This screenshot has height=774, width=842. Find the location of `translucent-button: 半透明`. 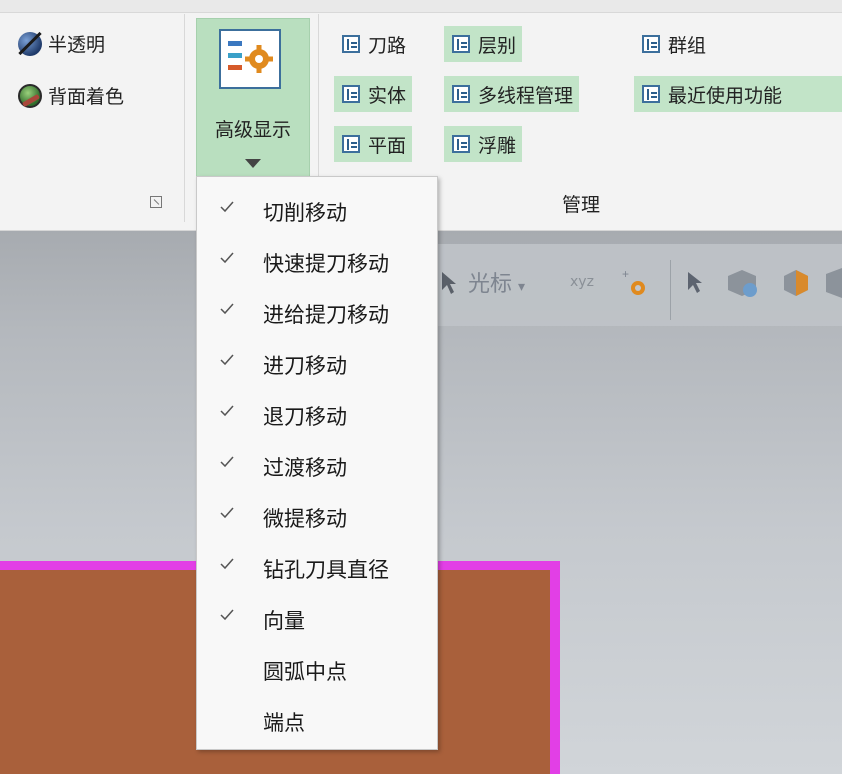

translucent-button: 半透明 is located at coordinates (61, 43).